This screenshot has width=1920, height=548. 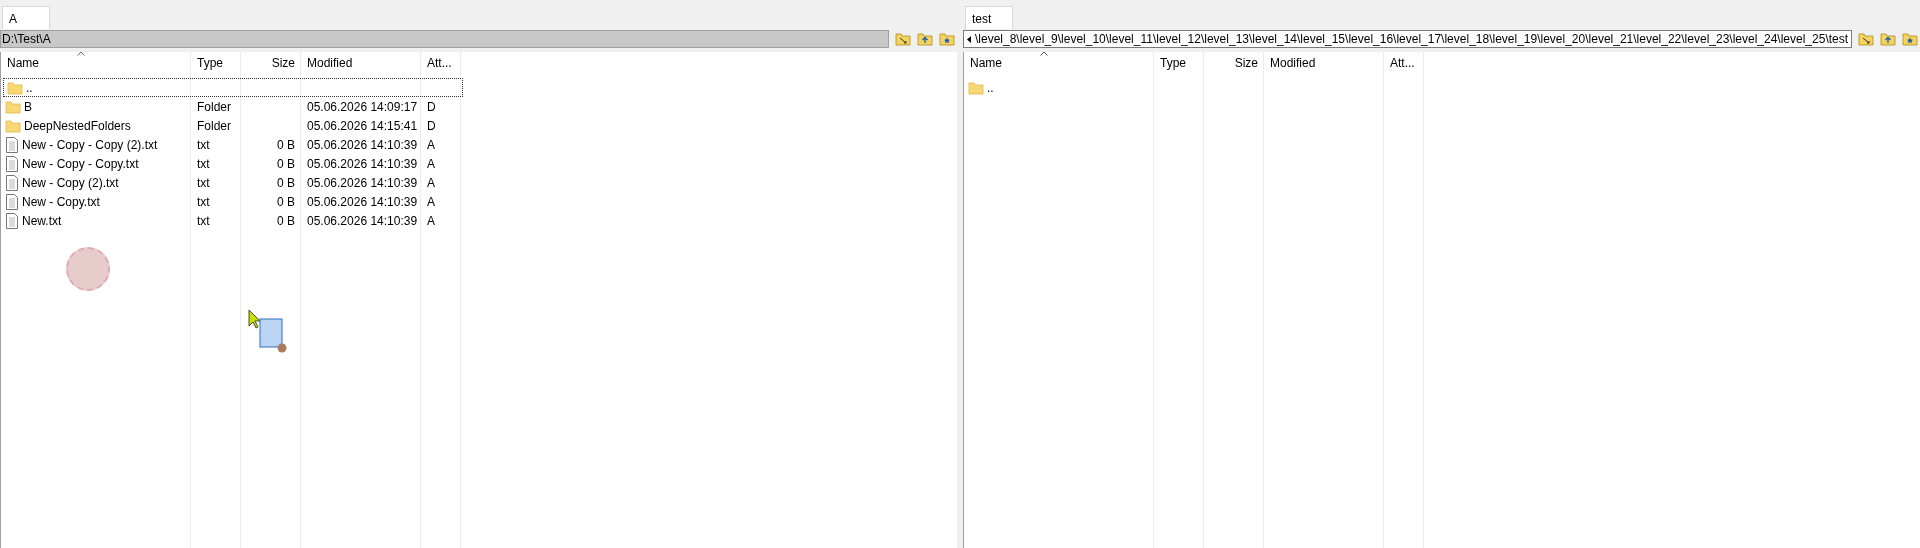 What do you see at coordinates (26, 17) in the screenshot?
I see `panel-tab: A` at bounding box center [26, 17].